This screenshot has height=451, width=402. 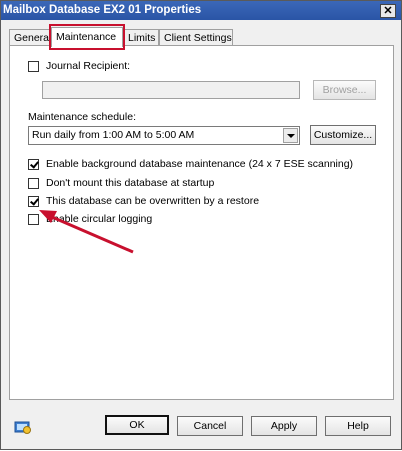 I want to click on help-button: Help, so click(x=358, y=426).